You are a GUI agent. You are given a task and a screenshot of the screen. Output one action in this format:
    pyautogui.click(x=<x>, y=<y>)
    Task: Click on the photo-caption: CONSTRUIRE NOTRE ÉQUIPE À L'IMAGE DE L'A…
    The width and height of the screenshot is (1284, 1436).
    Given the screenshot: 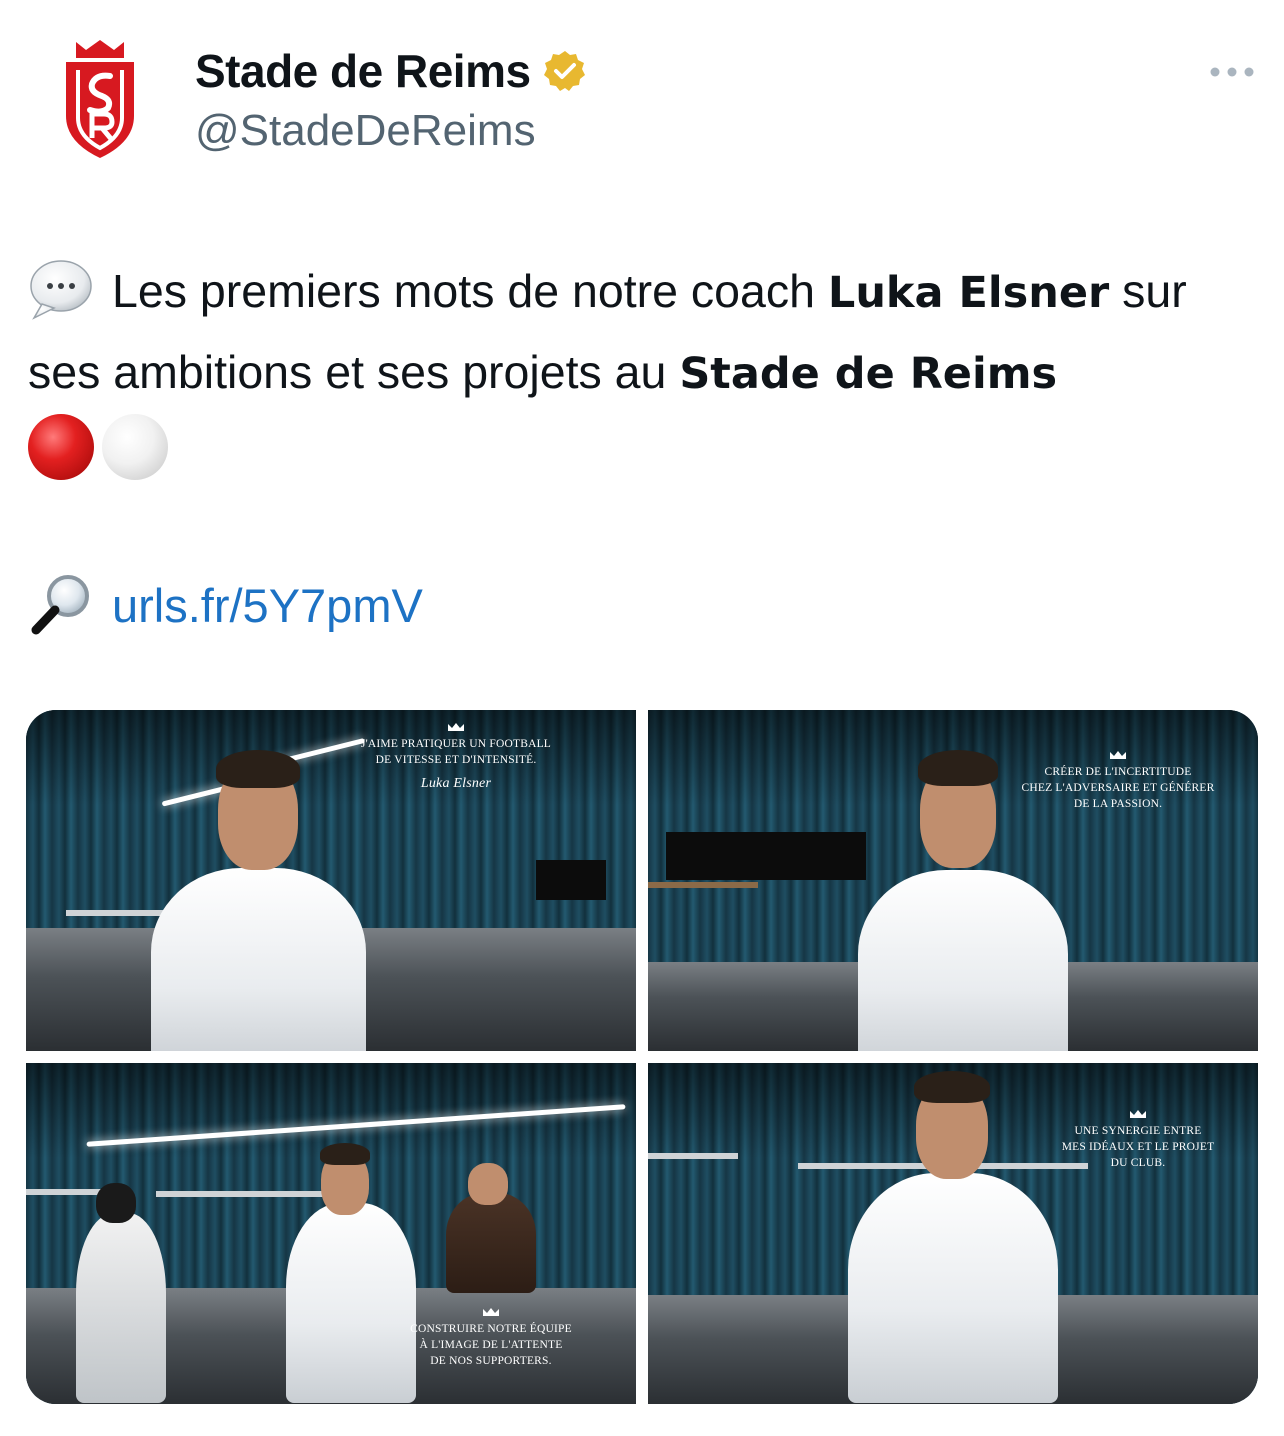 What is the action you would take?
    pyautogui.click(x=491, y=1338)
    